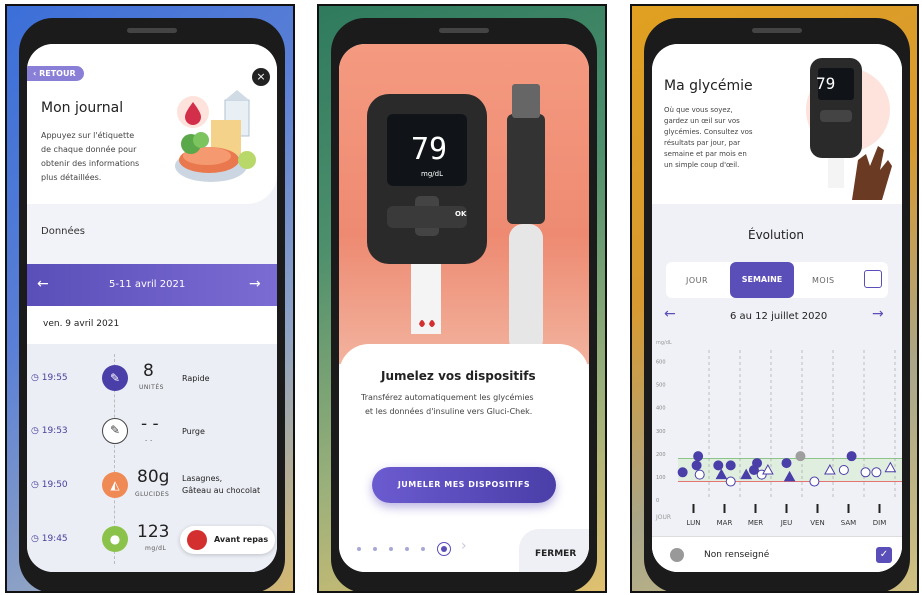 The image size is (922, 595). Describe the element at coordinates (755, 523) in the screenshot. I see `x-tick-label: MER` at that location.